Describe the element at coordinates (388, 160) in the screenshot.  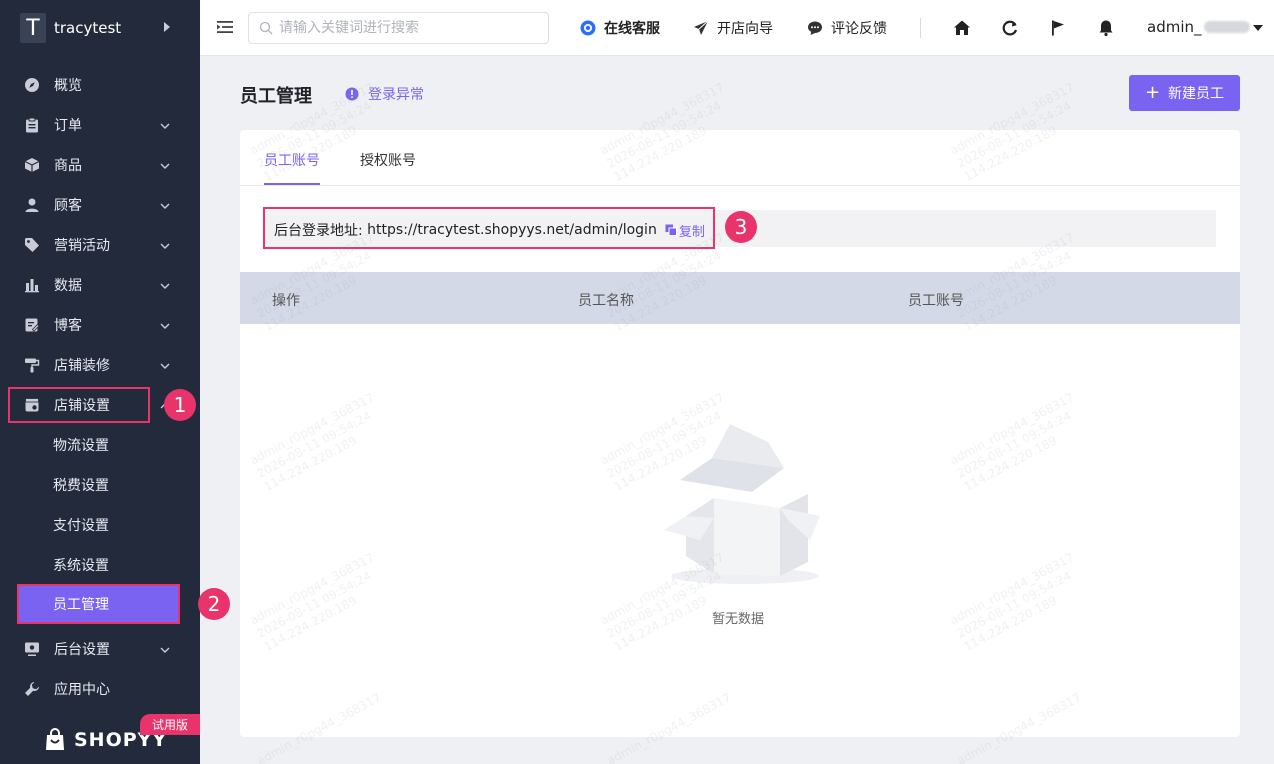
I see `tab-authorized-accounts: 授权账号` at that location.